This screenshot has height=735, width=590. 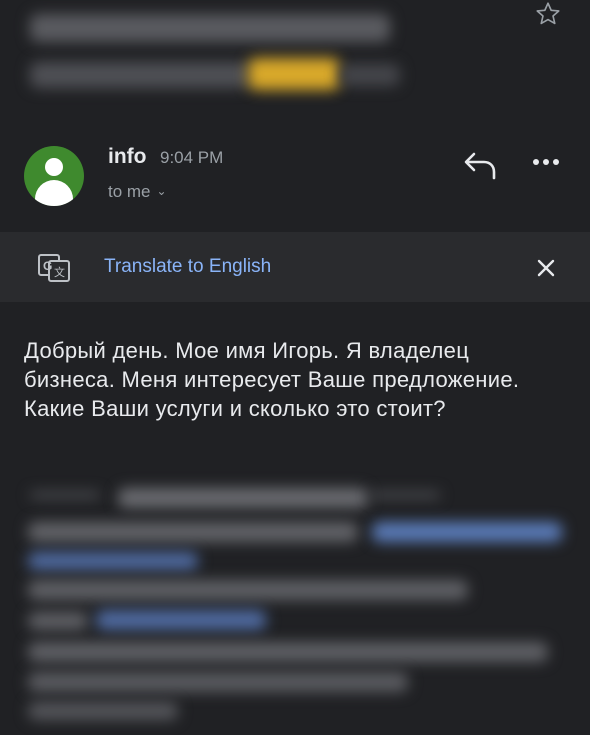 I want to click on more-options-button, so click(x=546, y=165).